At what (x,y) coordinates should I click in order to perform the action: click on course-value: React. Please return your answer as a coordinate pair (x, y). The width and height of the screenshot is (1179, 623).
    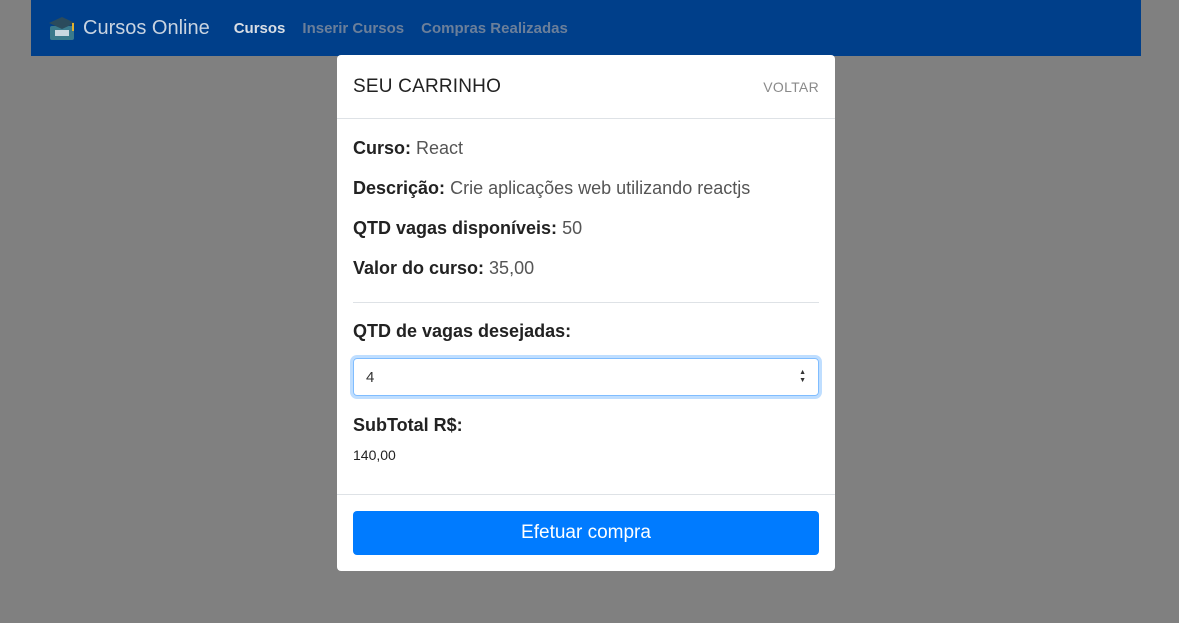
    Looking at the image, I should click on (440, 148).